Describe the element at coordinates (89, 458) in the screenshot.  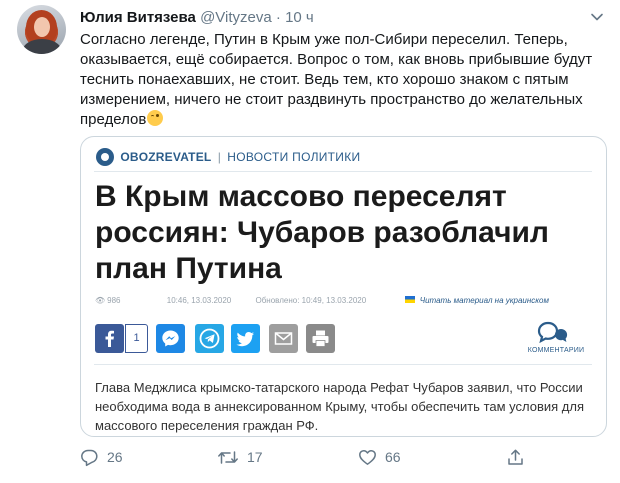
I see `reply-icon` at that location.